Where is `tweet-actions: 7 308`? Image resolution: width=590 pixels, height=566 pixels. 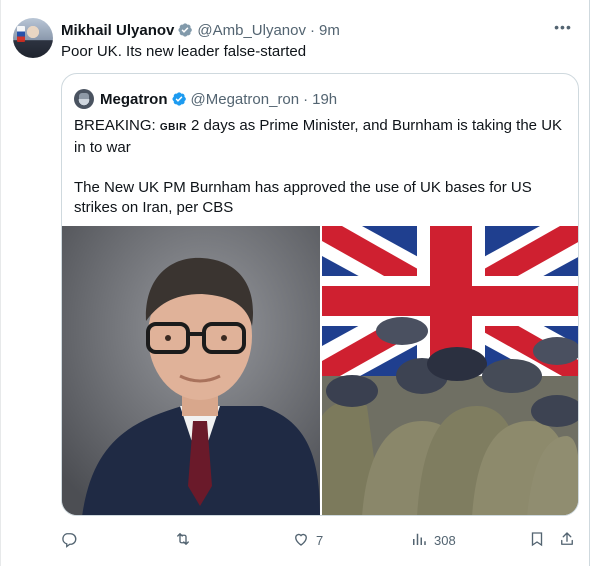 tweet-actions: 7 308 is located at coordinates (319, 540).